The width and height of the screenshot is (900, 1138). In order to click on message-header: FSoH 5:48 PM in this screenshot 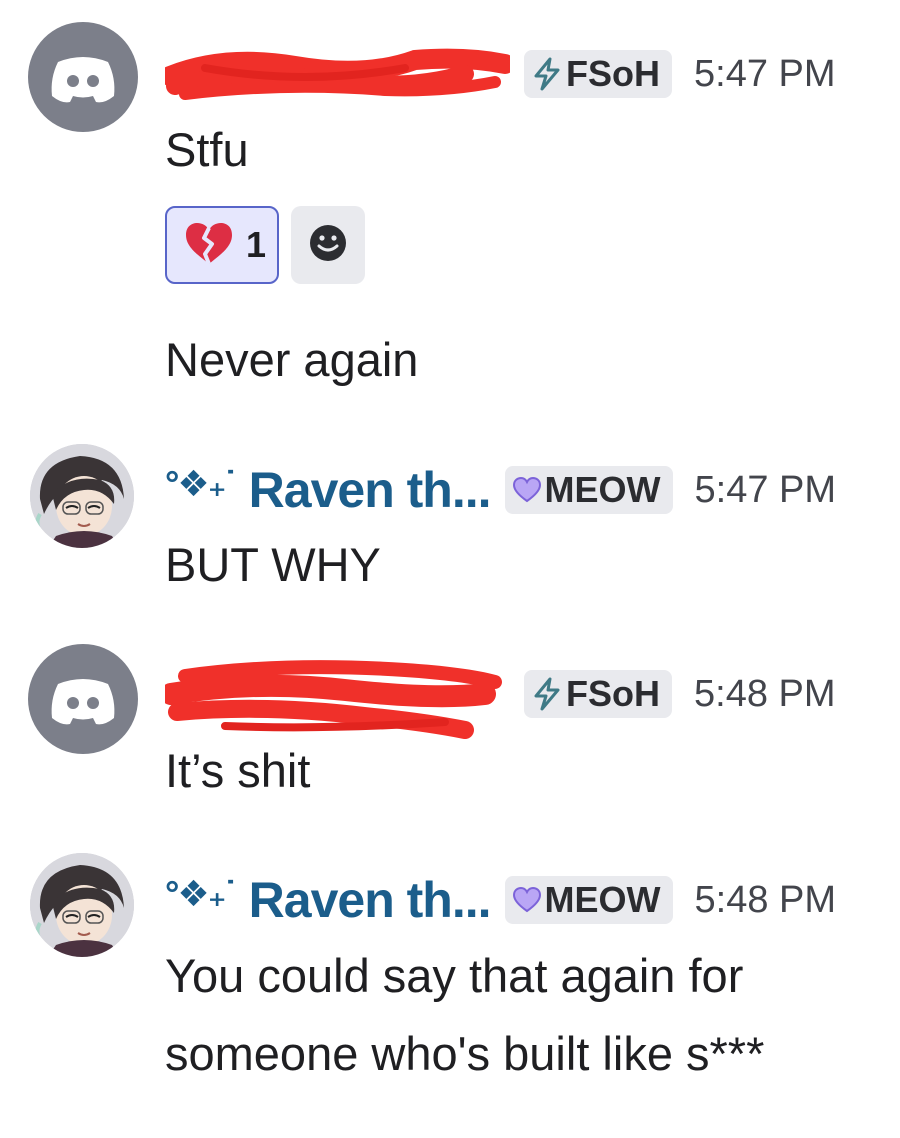, I will do `click(500, 699)`.